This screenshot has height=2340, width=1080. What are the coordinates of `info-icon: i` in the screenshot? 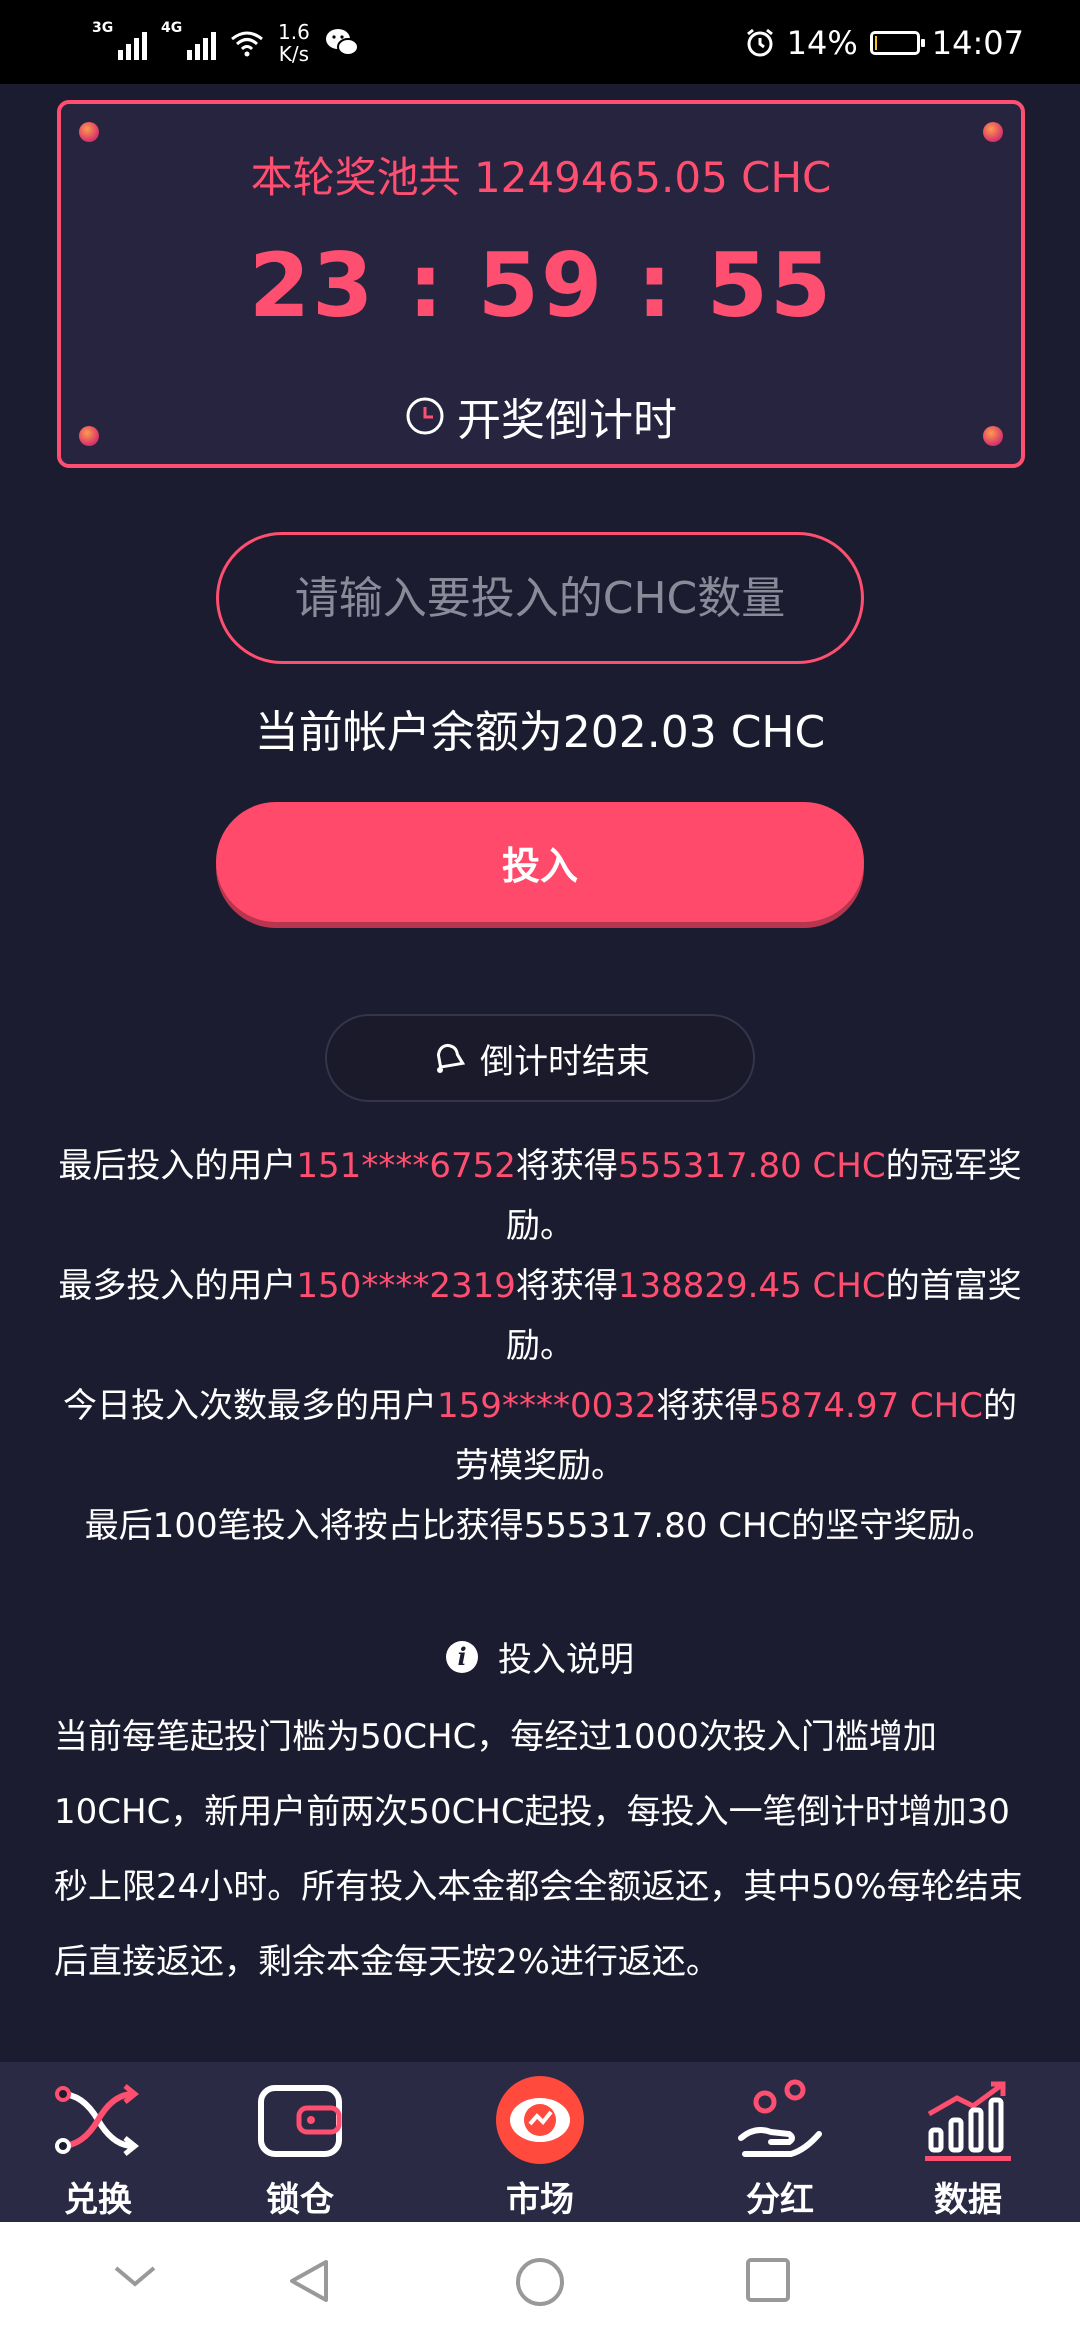 It's located at (462, 1656).